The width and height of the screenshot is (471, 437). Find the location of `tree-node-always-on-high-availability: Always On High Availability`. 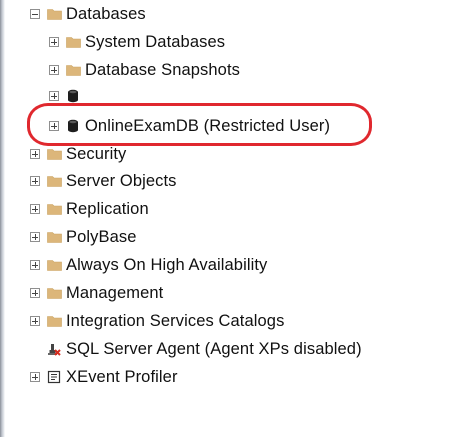

tree-node-always-on-high-availability: Always On High Availability is located at coordinates (148, 265).